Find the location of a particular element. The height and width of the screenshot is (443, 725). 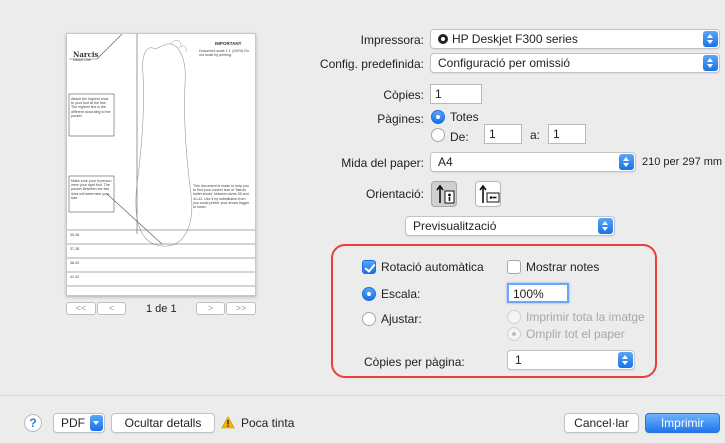

landscape-orientation-icon is located at coordinates (489, 193).